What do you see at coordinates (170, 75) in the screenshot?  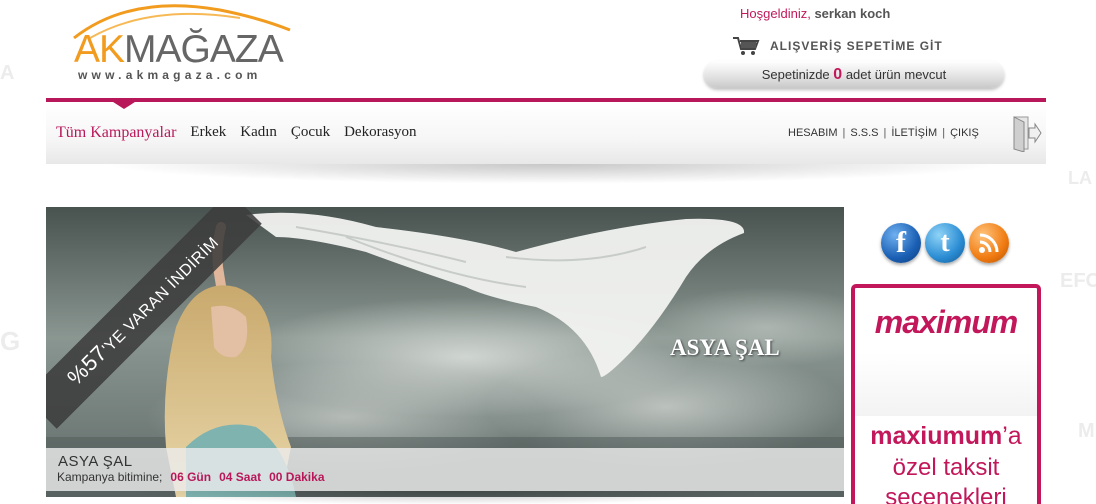 I see `logo-url: www.akmagaza.com` at bounding box center [170, 75].